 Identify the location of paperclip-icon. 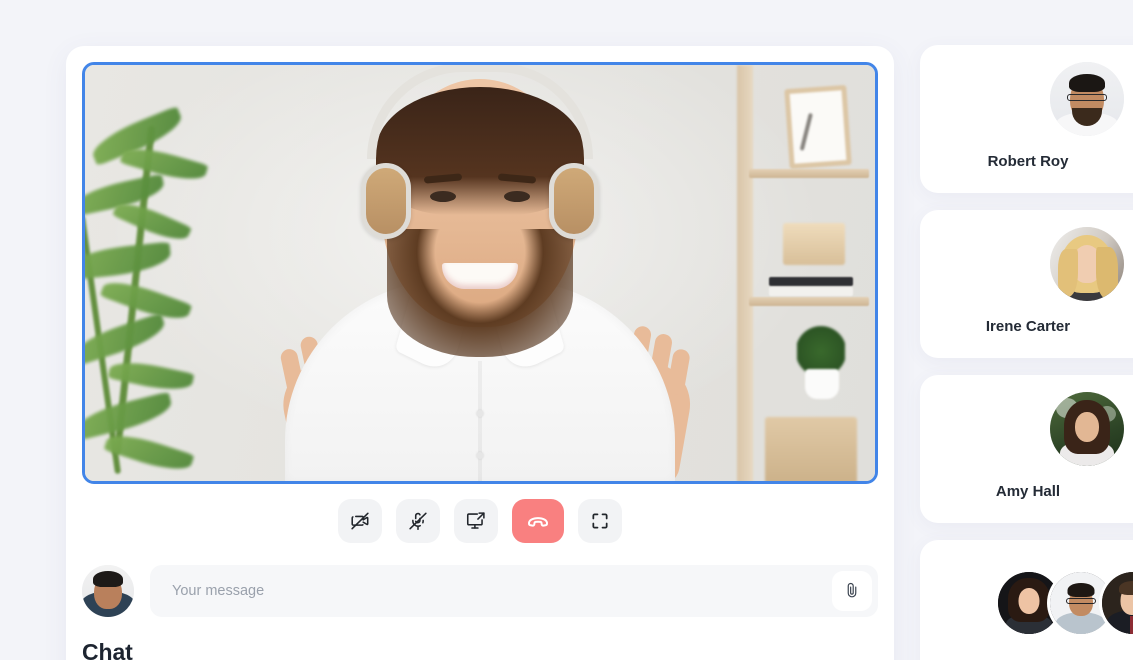
(852, 591).